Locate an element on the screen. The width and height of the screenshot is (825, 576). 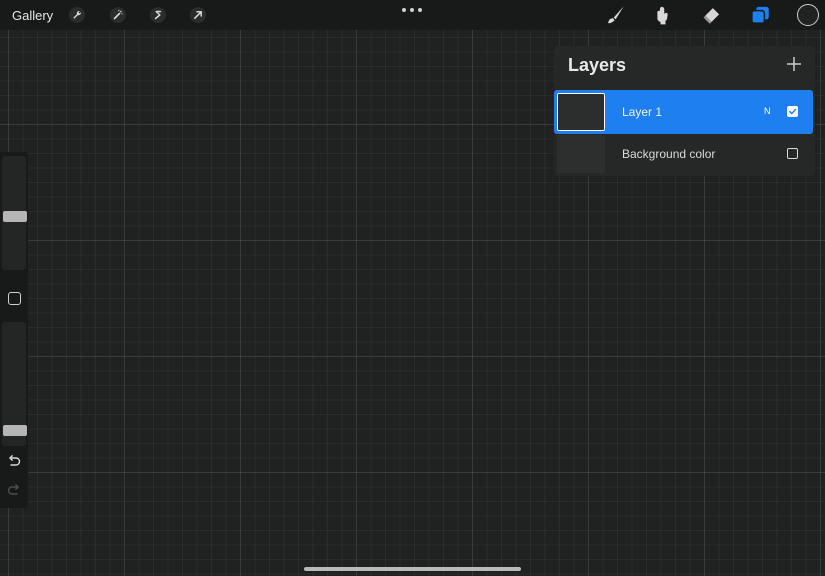
layer-row-layer-1: Layer 1 N is located at coordinates (683, 112).